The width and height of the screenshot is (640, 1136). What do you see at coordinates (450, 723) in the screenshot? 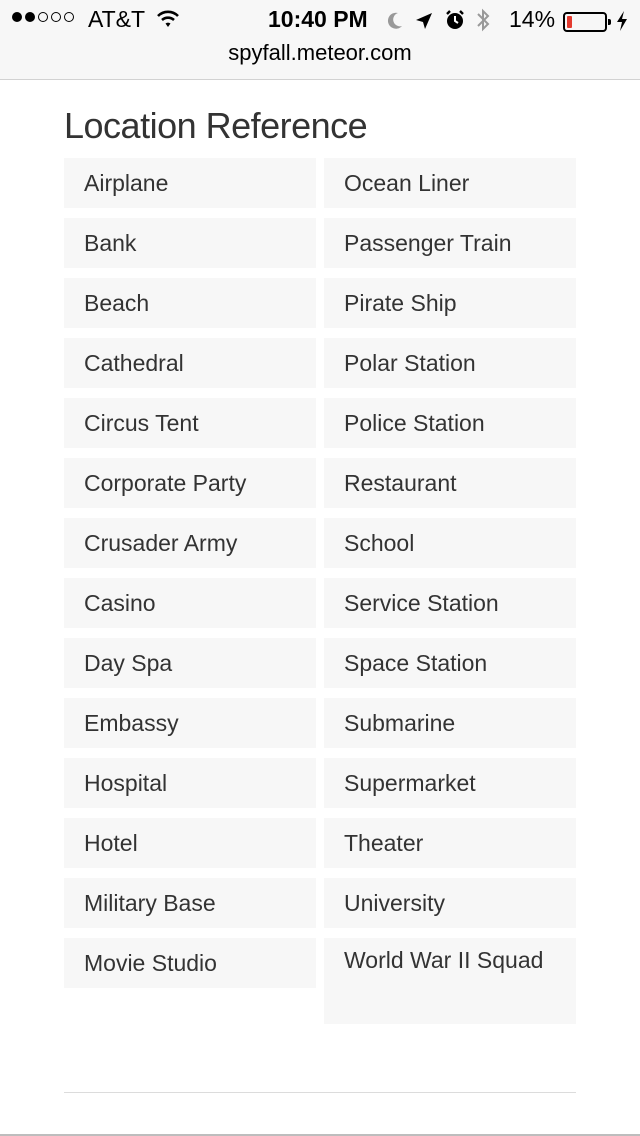
I see `location-item: Submarine` at bounding box center [450, 723].